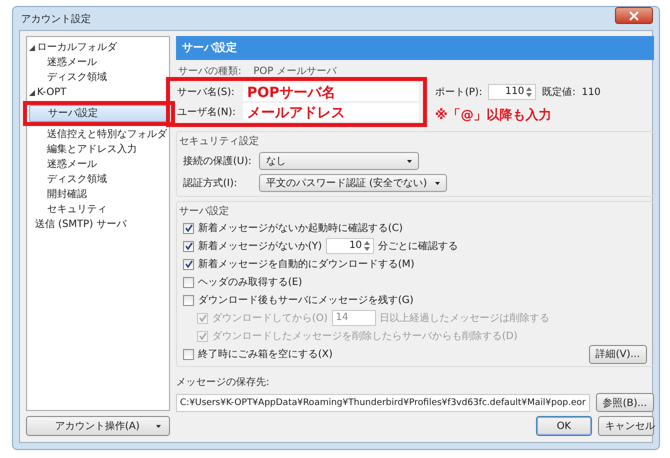 Image resolution: width=670 pixels, height=458 pixels. I want to click on port-field: 110, so click(512, 92).